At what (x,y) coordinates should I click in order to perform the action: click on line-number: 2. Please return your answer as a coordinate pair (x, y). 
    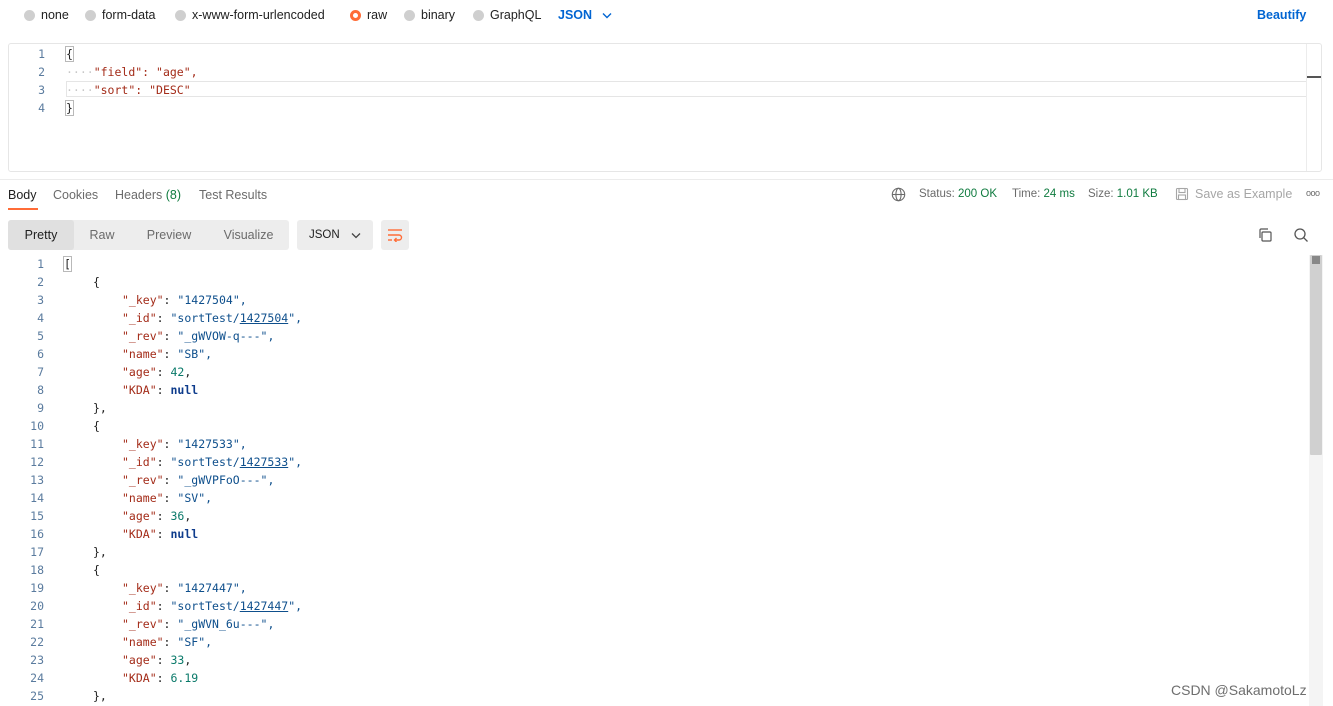
    Looking at the image, I should click on (41, 72).